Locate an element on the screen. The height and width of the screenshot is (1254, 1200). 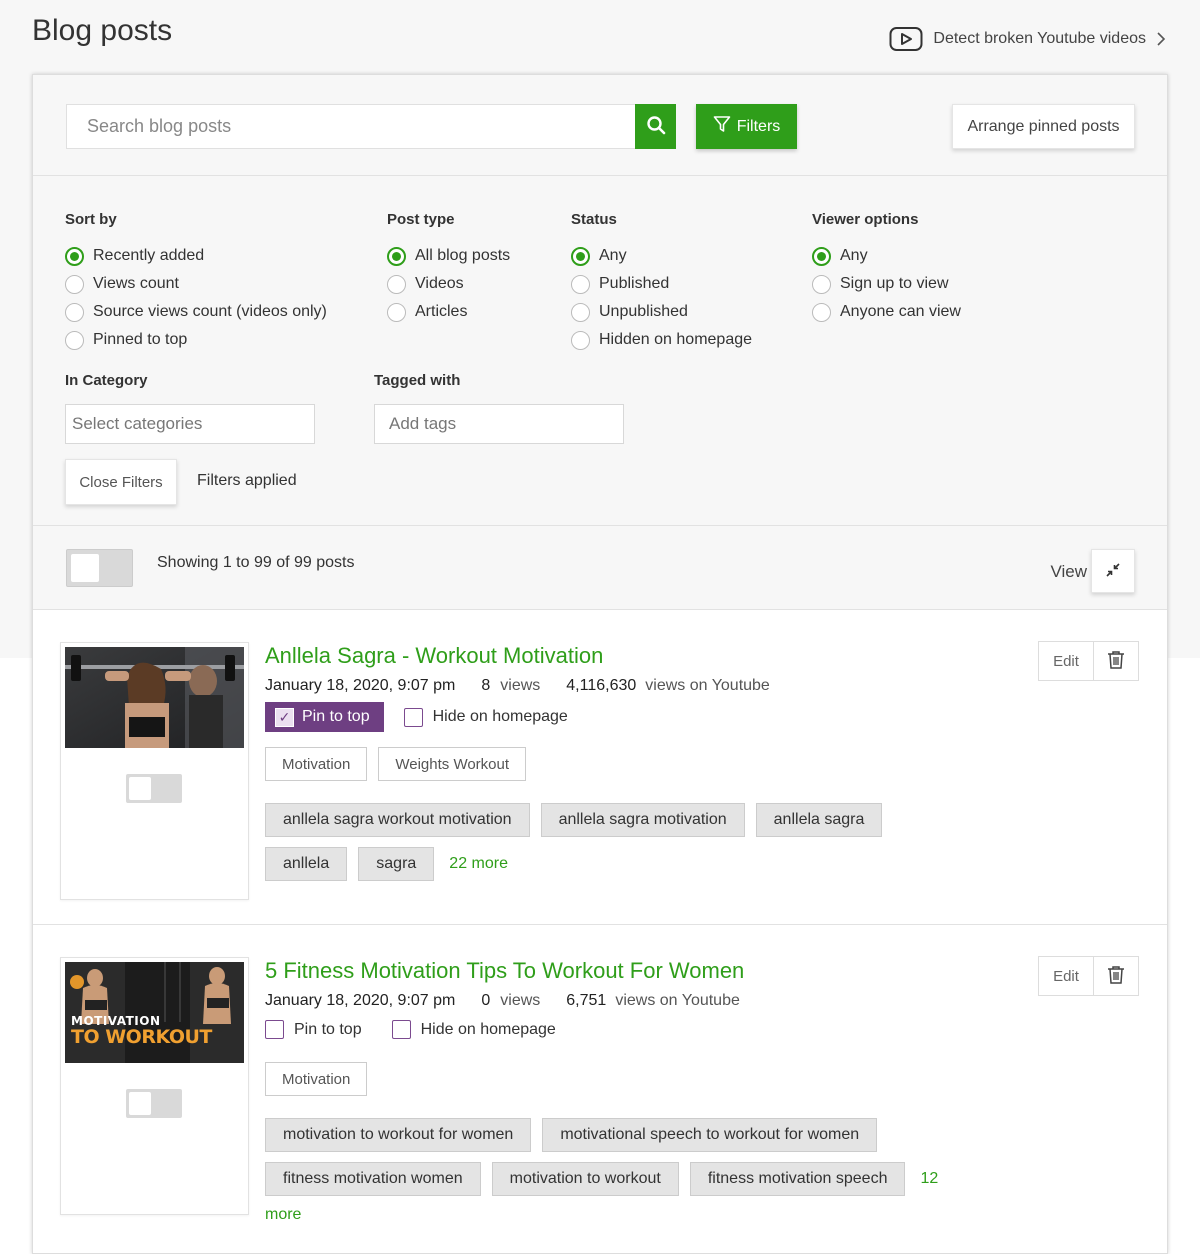
viewer-anyone: Anyone can view is located at coordinates (886, 312).